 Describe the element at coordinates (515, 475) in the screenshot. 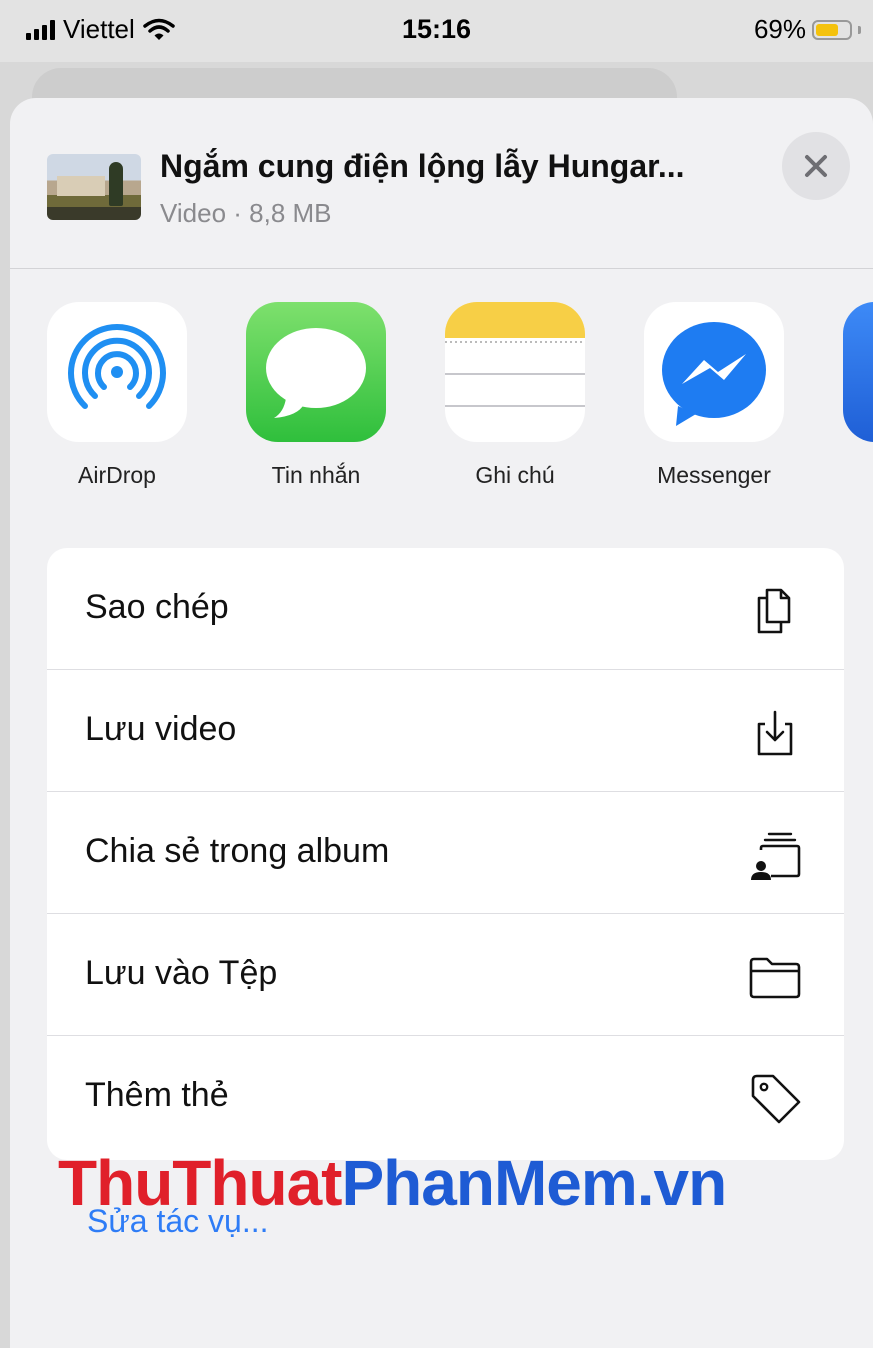

I see `app-label: Ghi chú` at that location.